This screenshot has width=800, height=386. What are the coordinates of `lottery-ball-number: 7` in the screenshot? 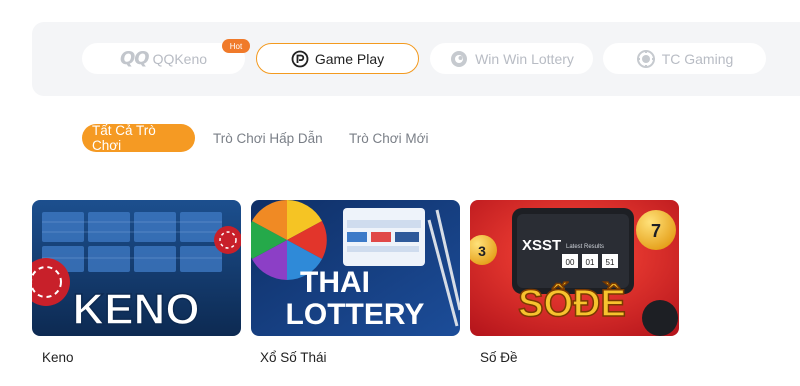 It's located at (656, 231).